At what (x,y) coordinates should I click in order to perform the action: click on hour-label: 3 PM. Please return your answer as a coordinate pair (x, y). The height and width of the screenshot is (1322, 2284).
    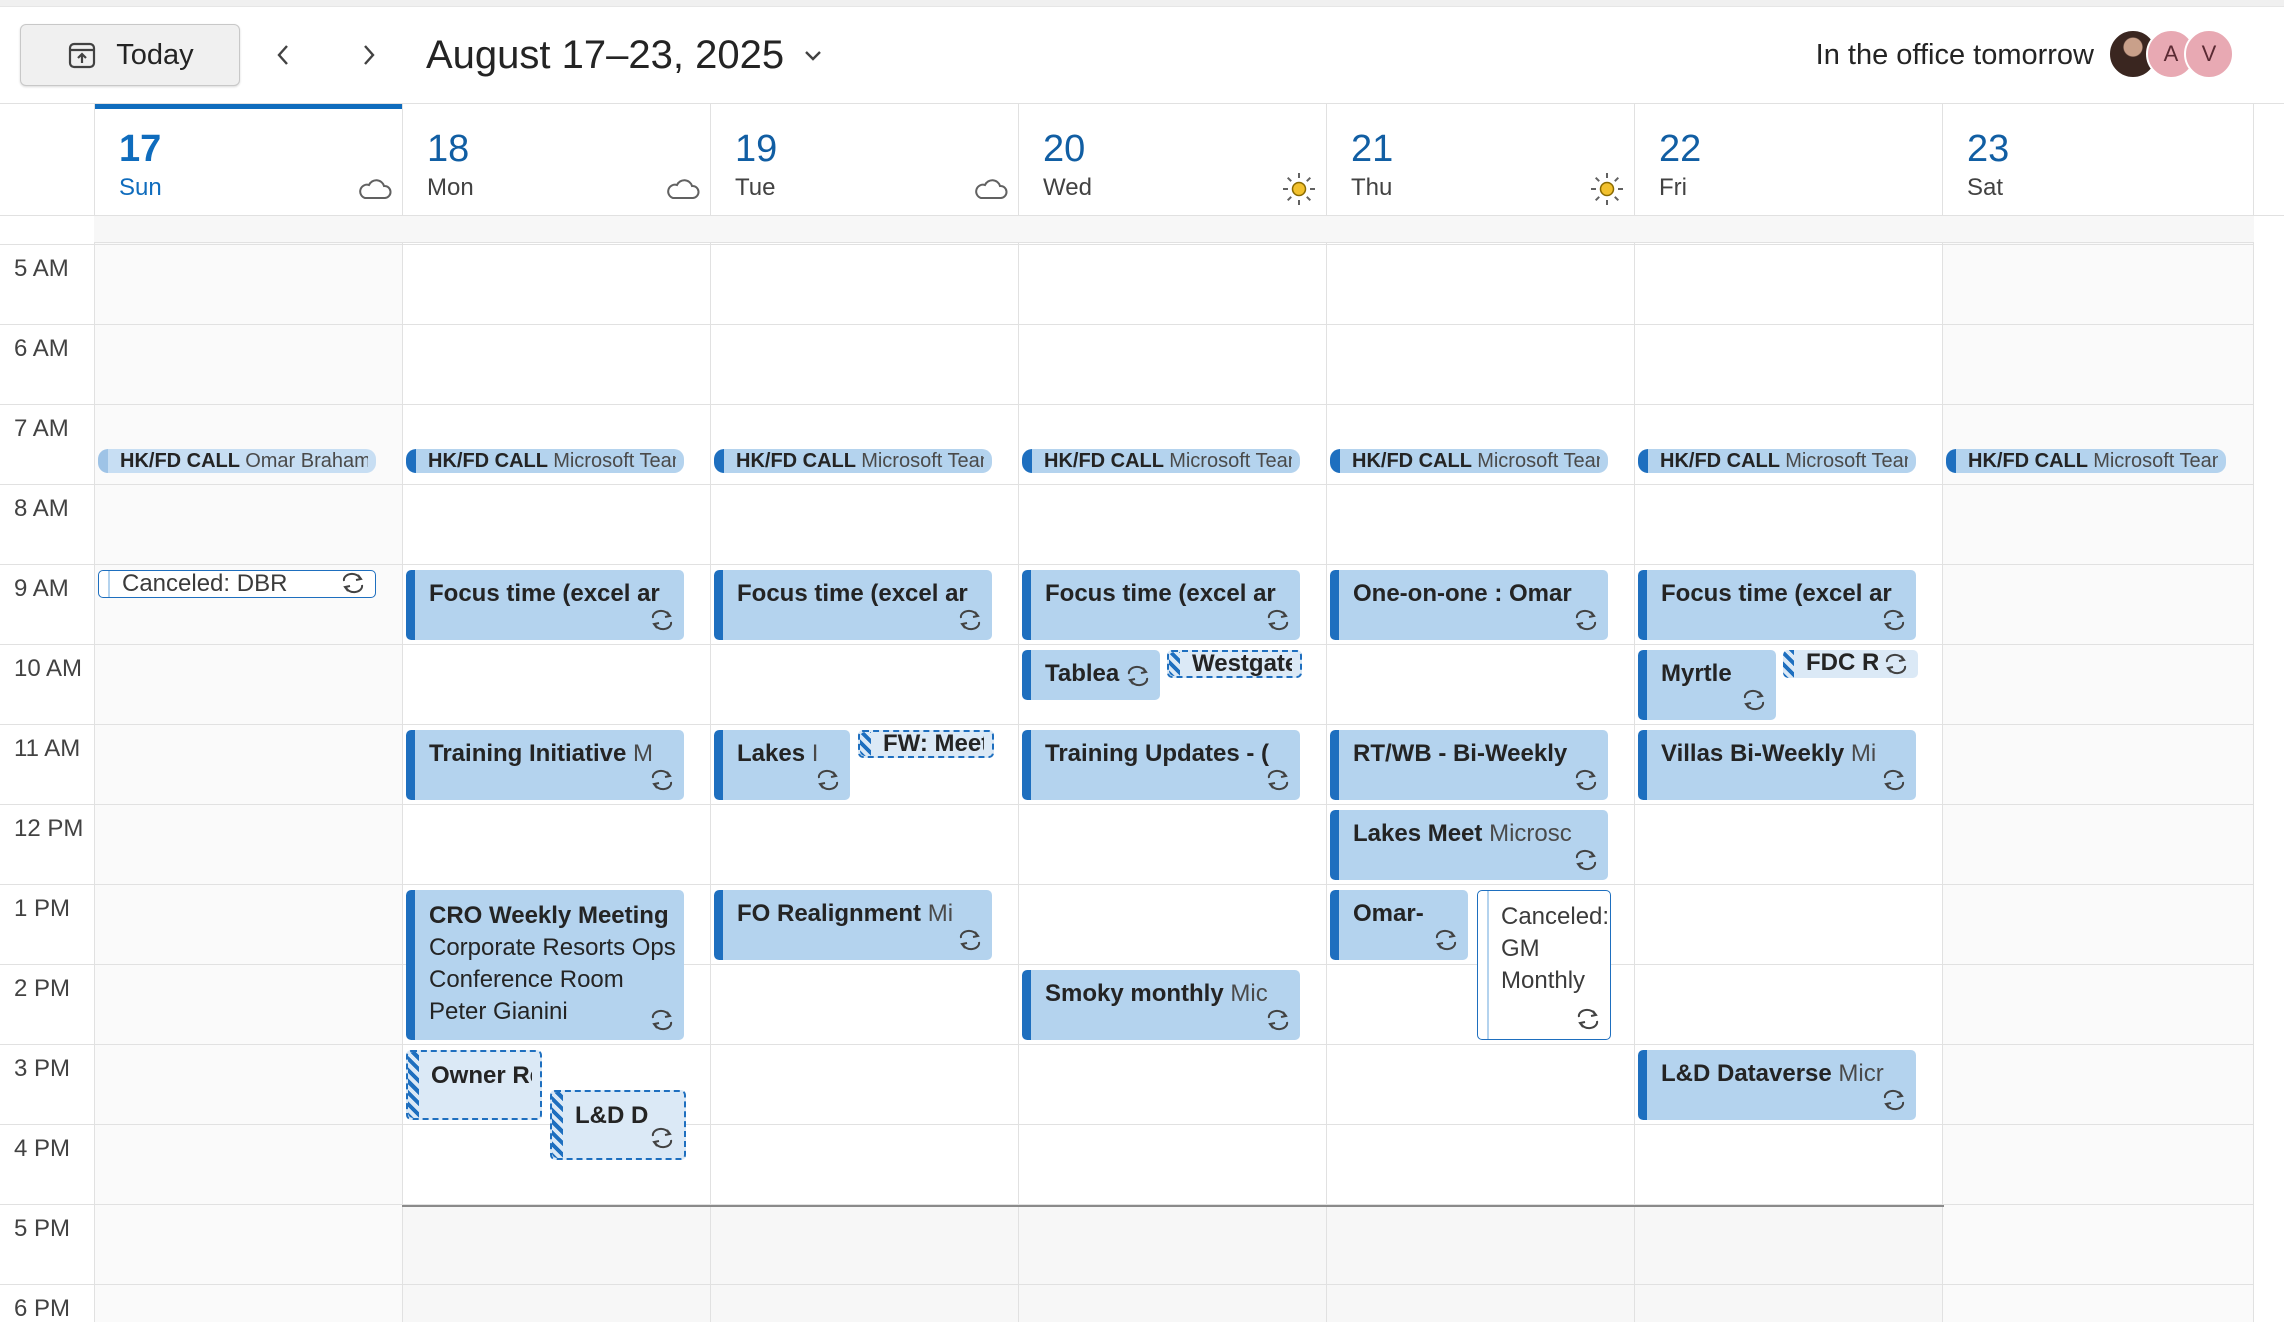
    Looking at the image, I should click on (42, 1068).